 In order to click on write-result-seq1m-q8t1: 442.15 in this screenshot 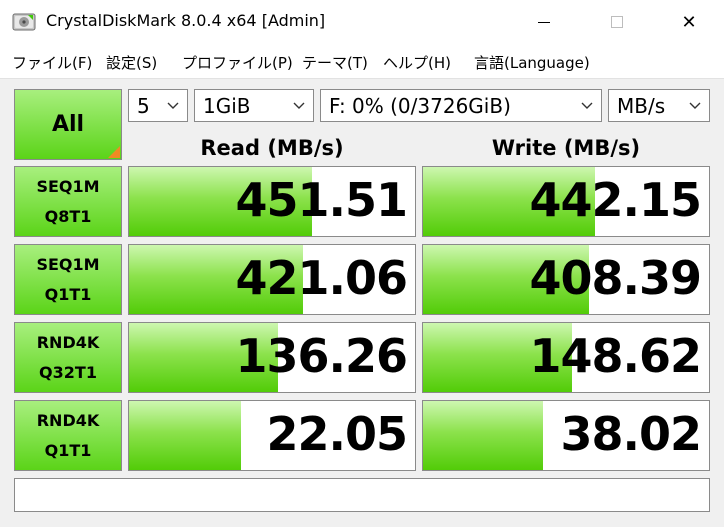, I will do `click(566, 201)`.